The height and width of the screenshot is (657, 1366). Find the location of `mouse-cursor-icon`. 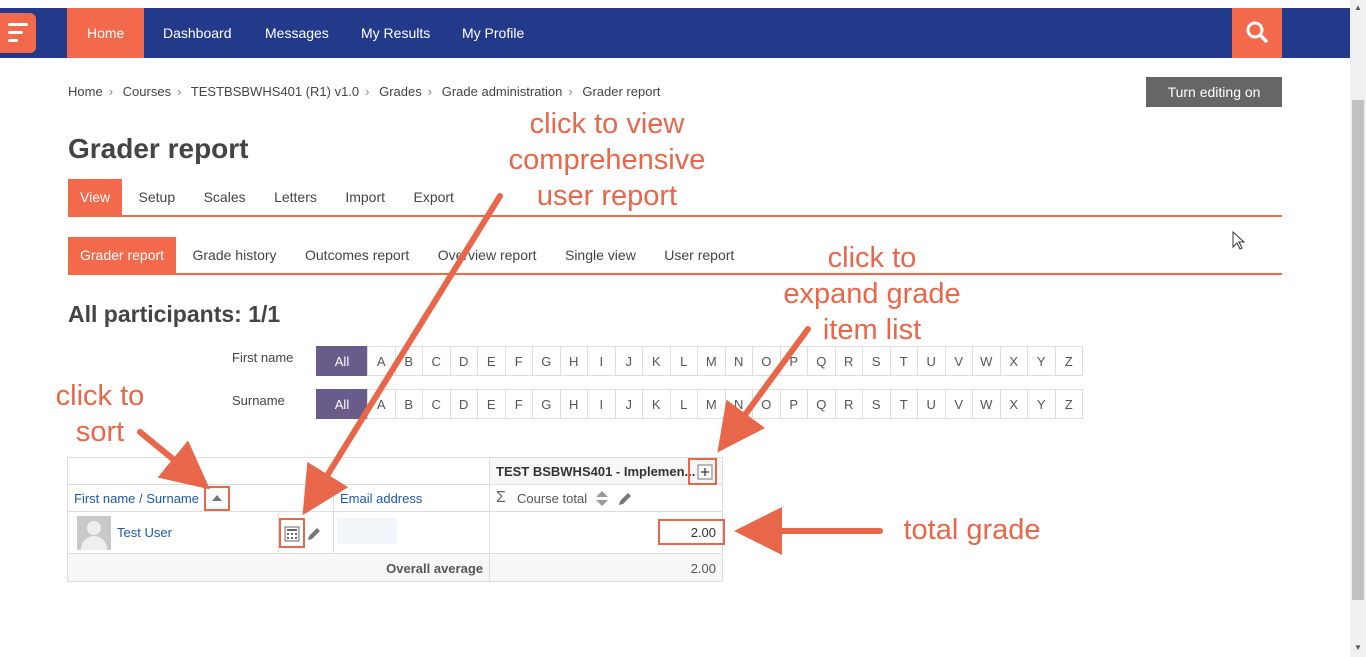

mouse-cursor-icon is located at coordinates (1239, 240).